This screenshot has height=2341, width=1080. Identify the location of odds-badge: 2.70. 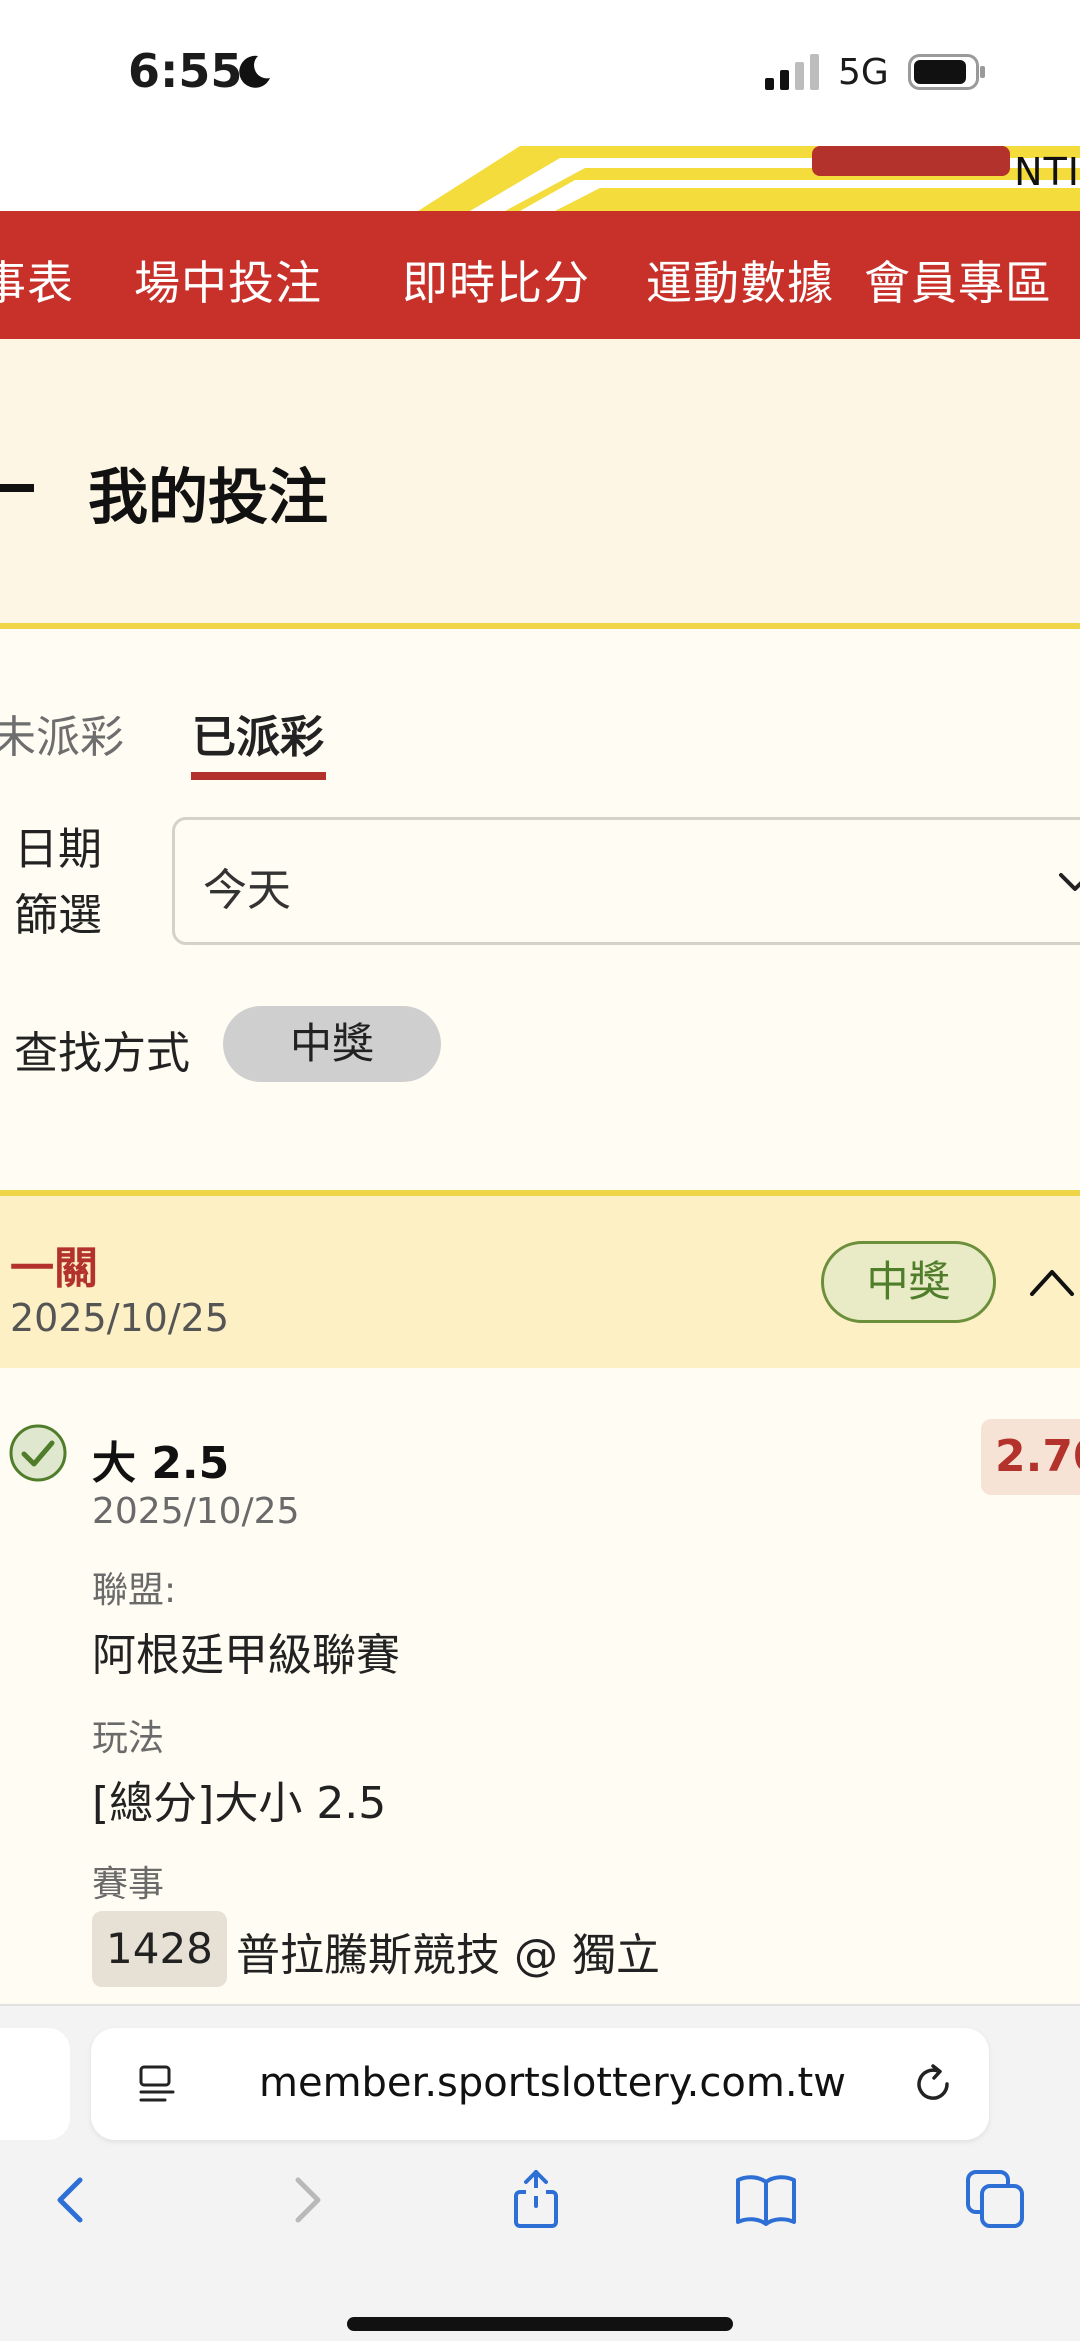
(1030, 1457).